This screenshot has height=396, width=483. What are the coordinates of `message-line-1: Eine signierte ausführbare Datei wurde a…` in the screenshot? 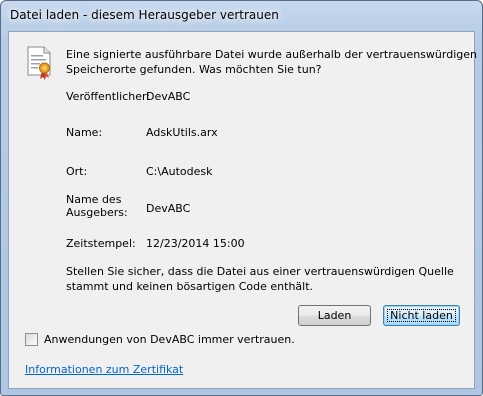 It's located at (271, 54).